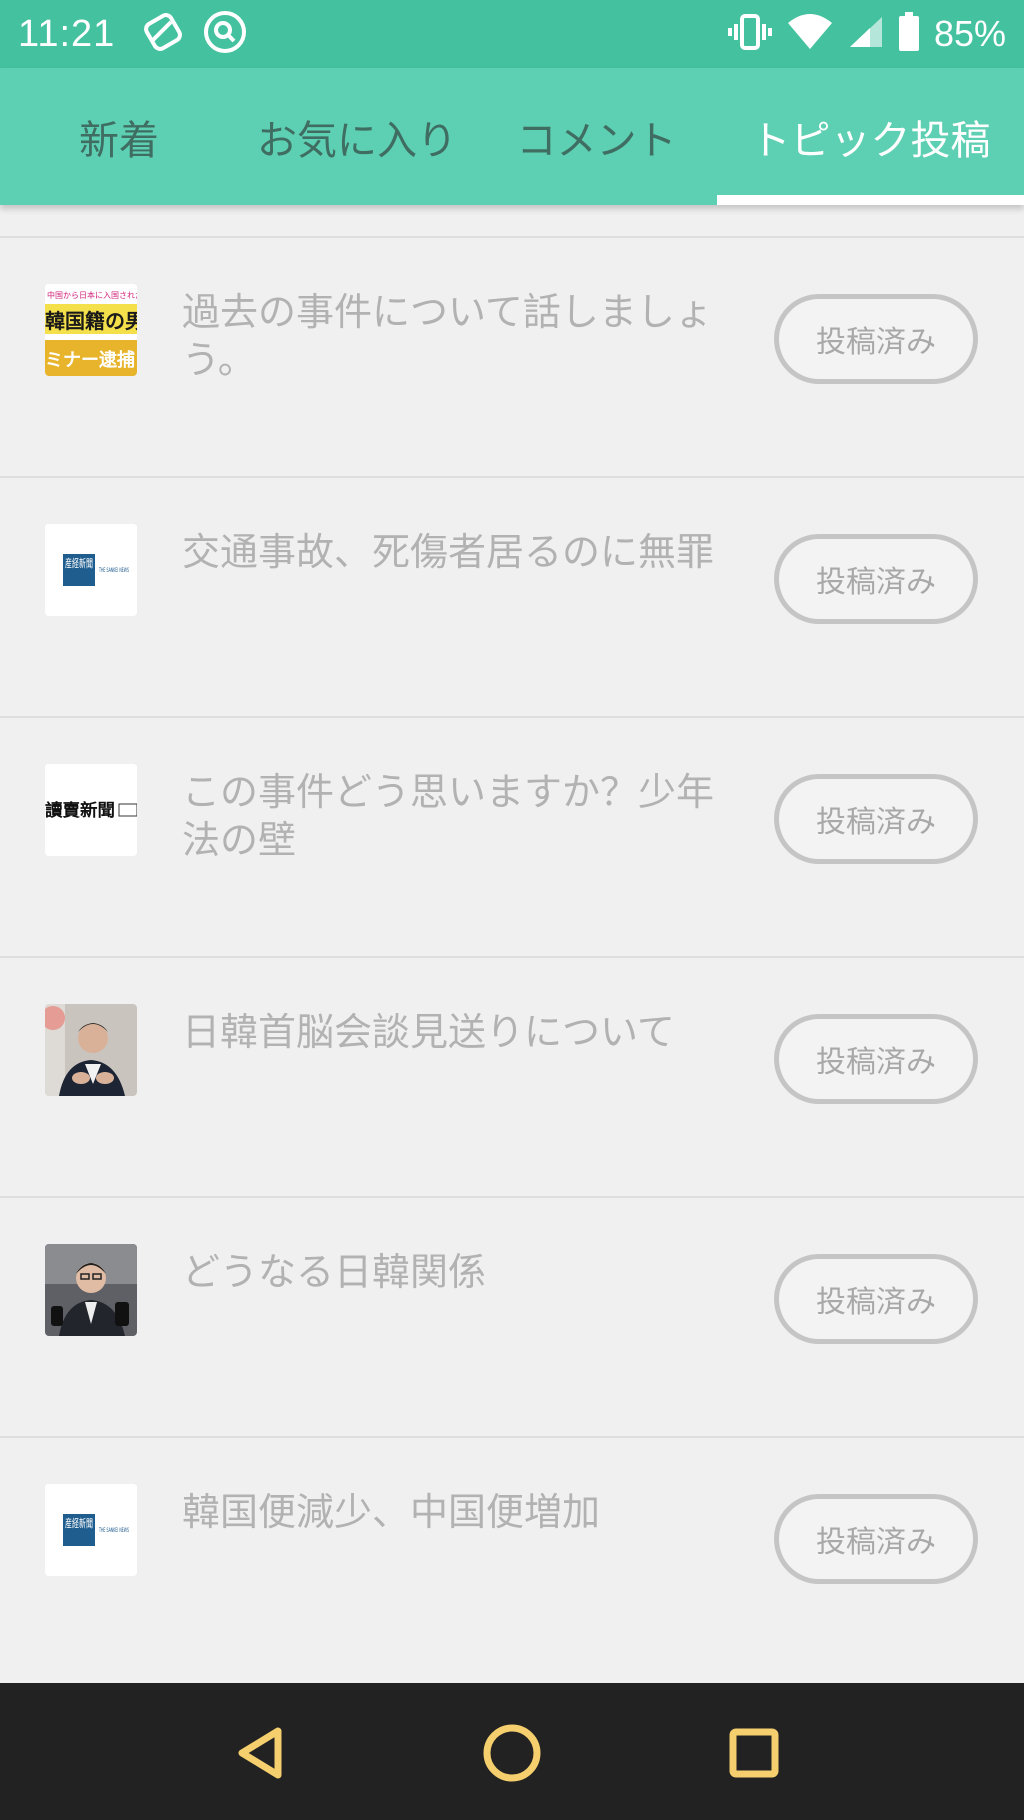 This screenshot has width=1024, height=1820. I want to click on vibrate-icon, so click(749, 34).